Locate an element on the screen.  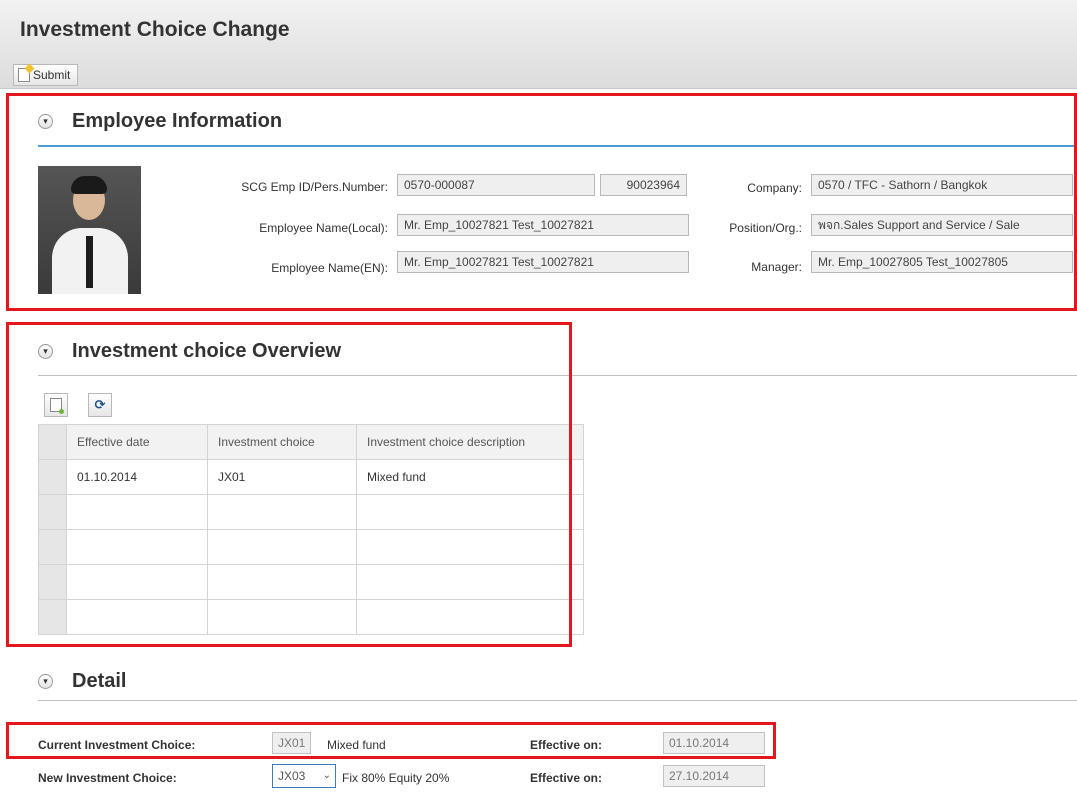
section-divider is located at coordinates (557, 700).